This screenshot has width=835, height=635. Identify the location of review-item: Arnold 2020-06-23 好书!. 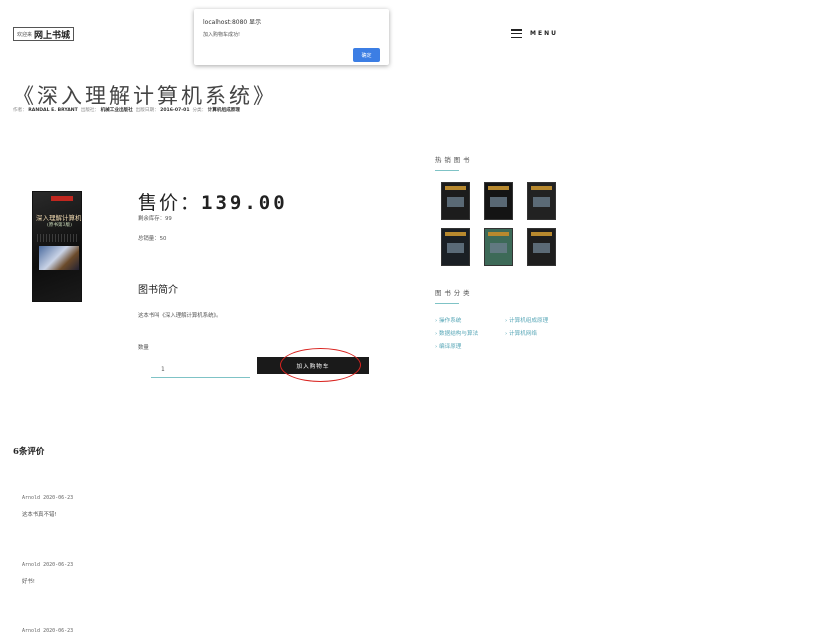
(47, 573).